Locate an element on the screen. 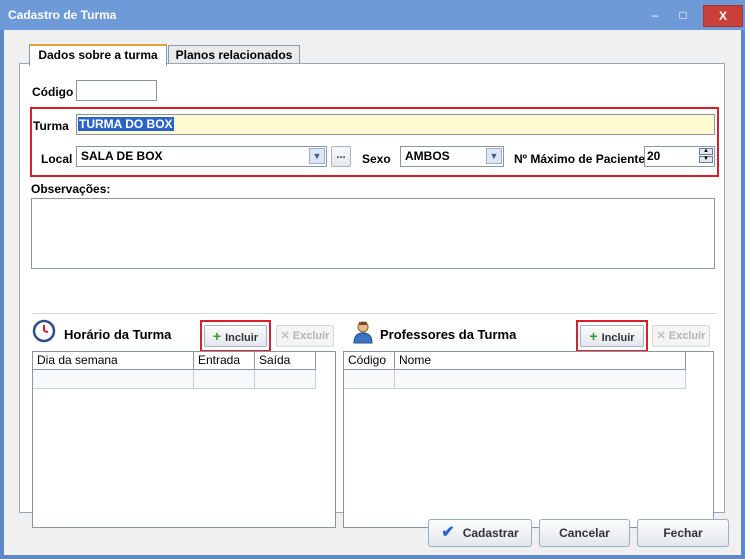  maximize-button: □ is located at coordinates (683, 15).